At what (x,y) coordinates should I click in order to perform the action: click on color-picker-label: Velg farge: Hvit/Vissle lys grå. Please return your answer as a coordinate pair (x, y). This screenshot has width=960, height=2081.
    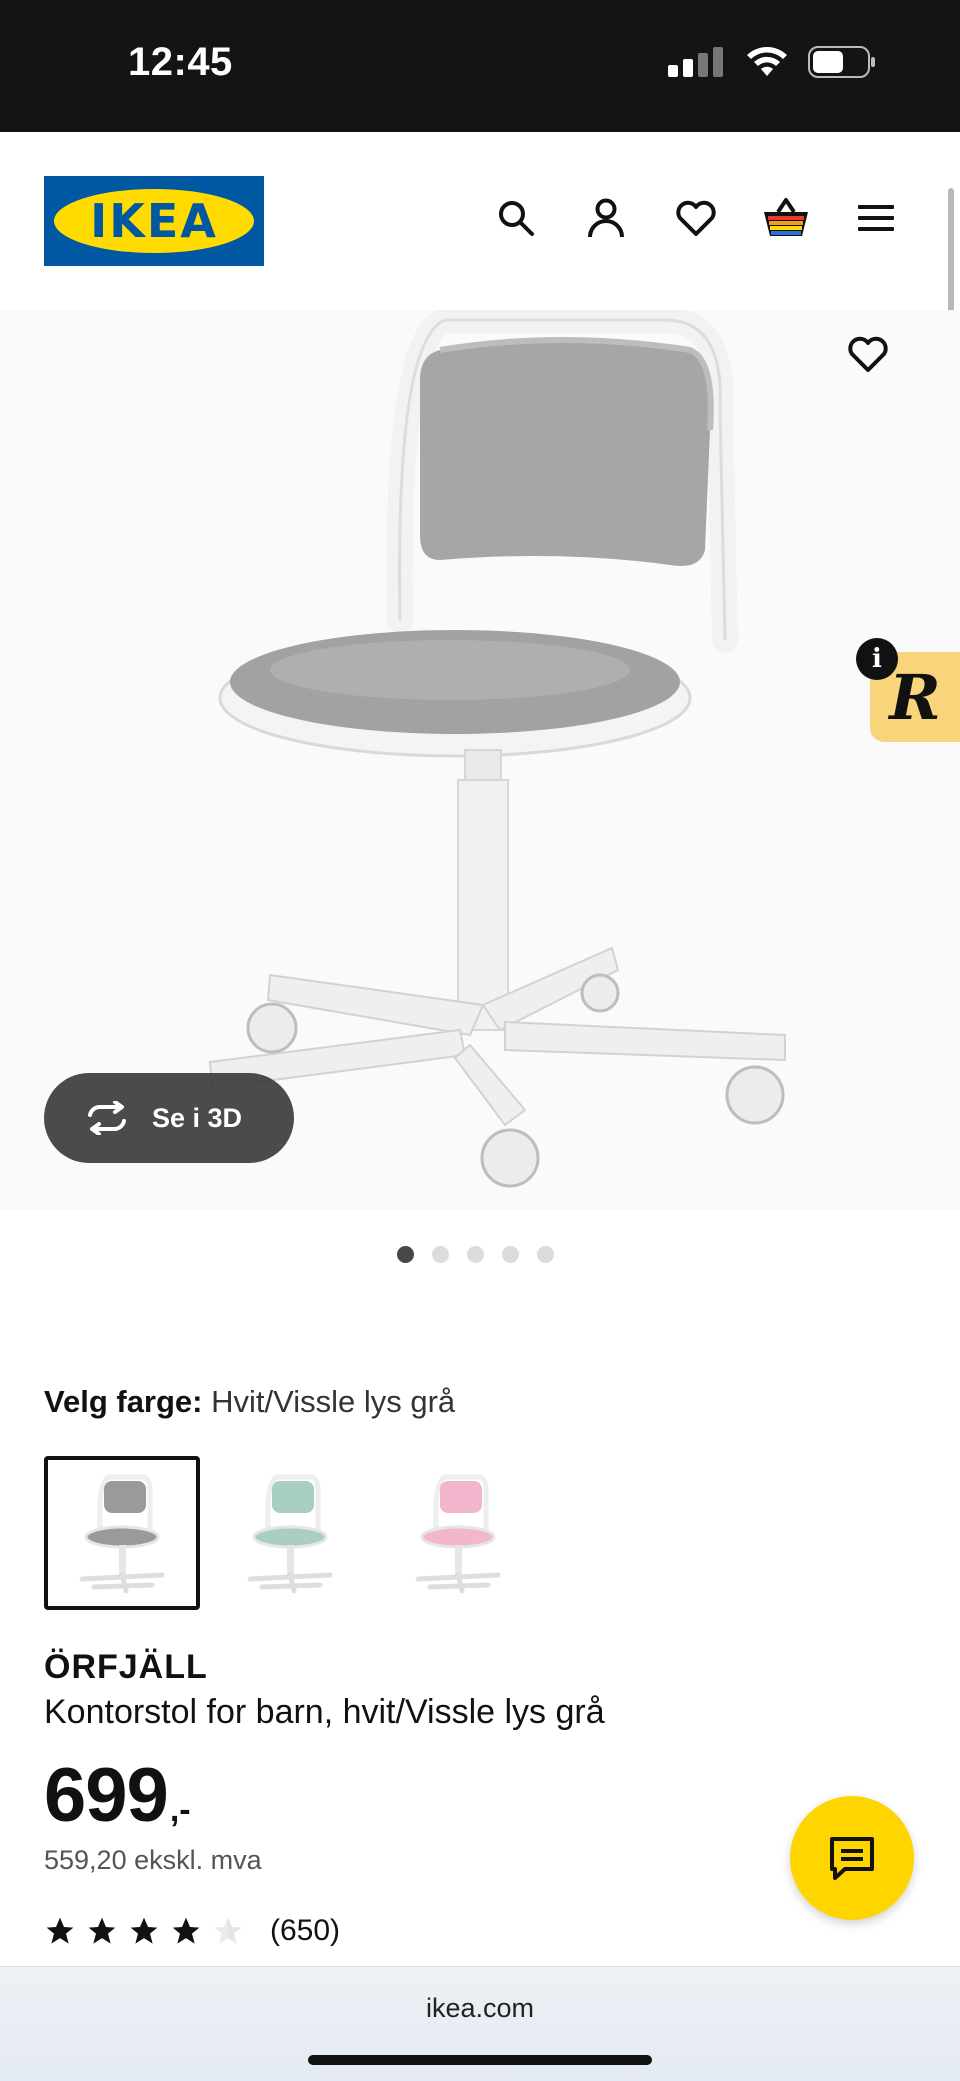
    Looking at the image, I should click on (249, 1402).